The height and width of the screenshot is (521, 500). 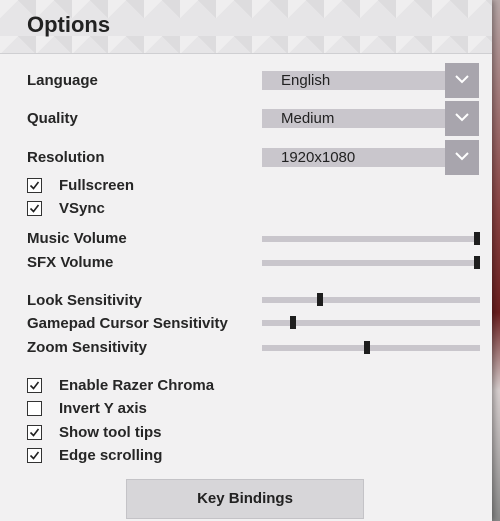 What do you see at coordinates (87, 347) in the screenshot?
I see `zoom-sensitivity-label: Zoom Sensitivity` at bounding box center [87, 347].